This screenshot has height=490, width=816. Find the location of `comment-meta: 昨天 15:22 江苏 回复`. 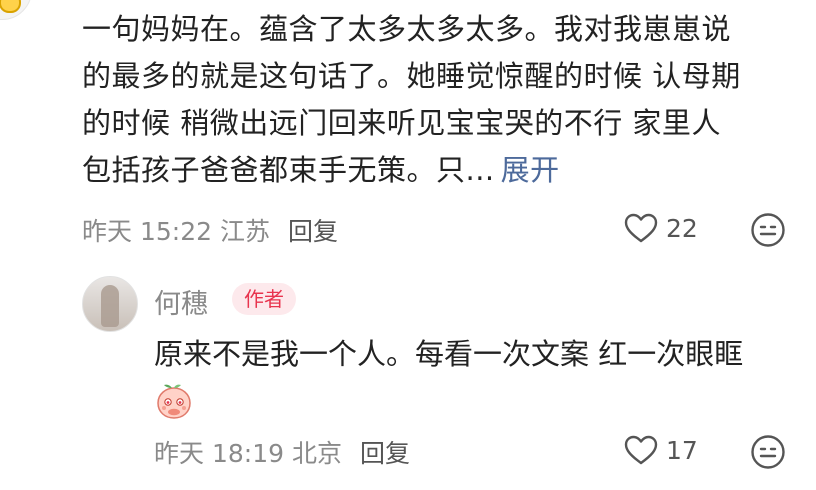

comment-meta: 昨天 15:22 江苏 回复 is located at coordinates (210, 230).